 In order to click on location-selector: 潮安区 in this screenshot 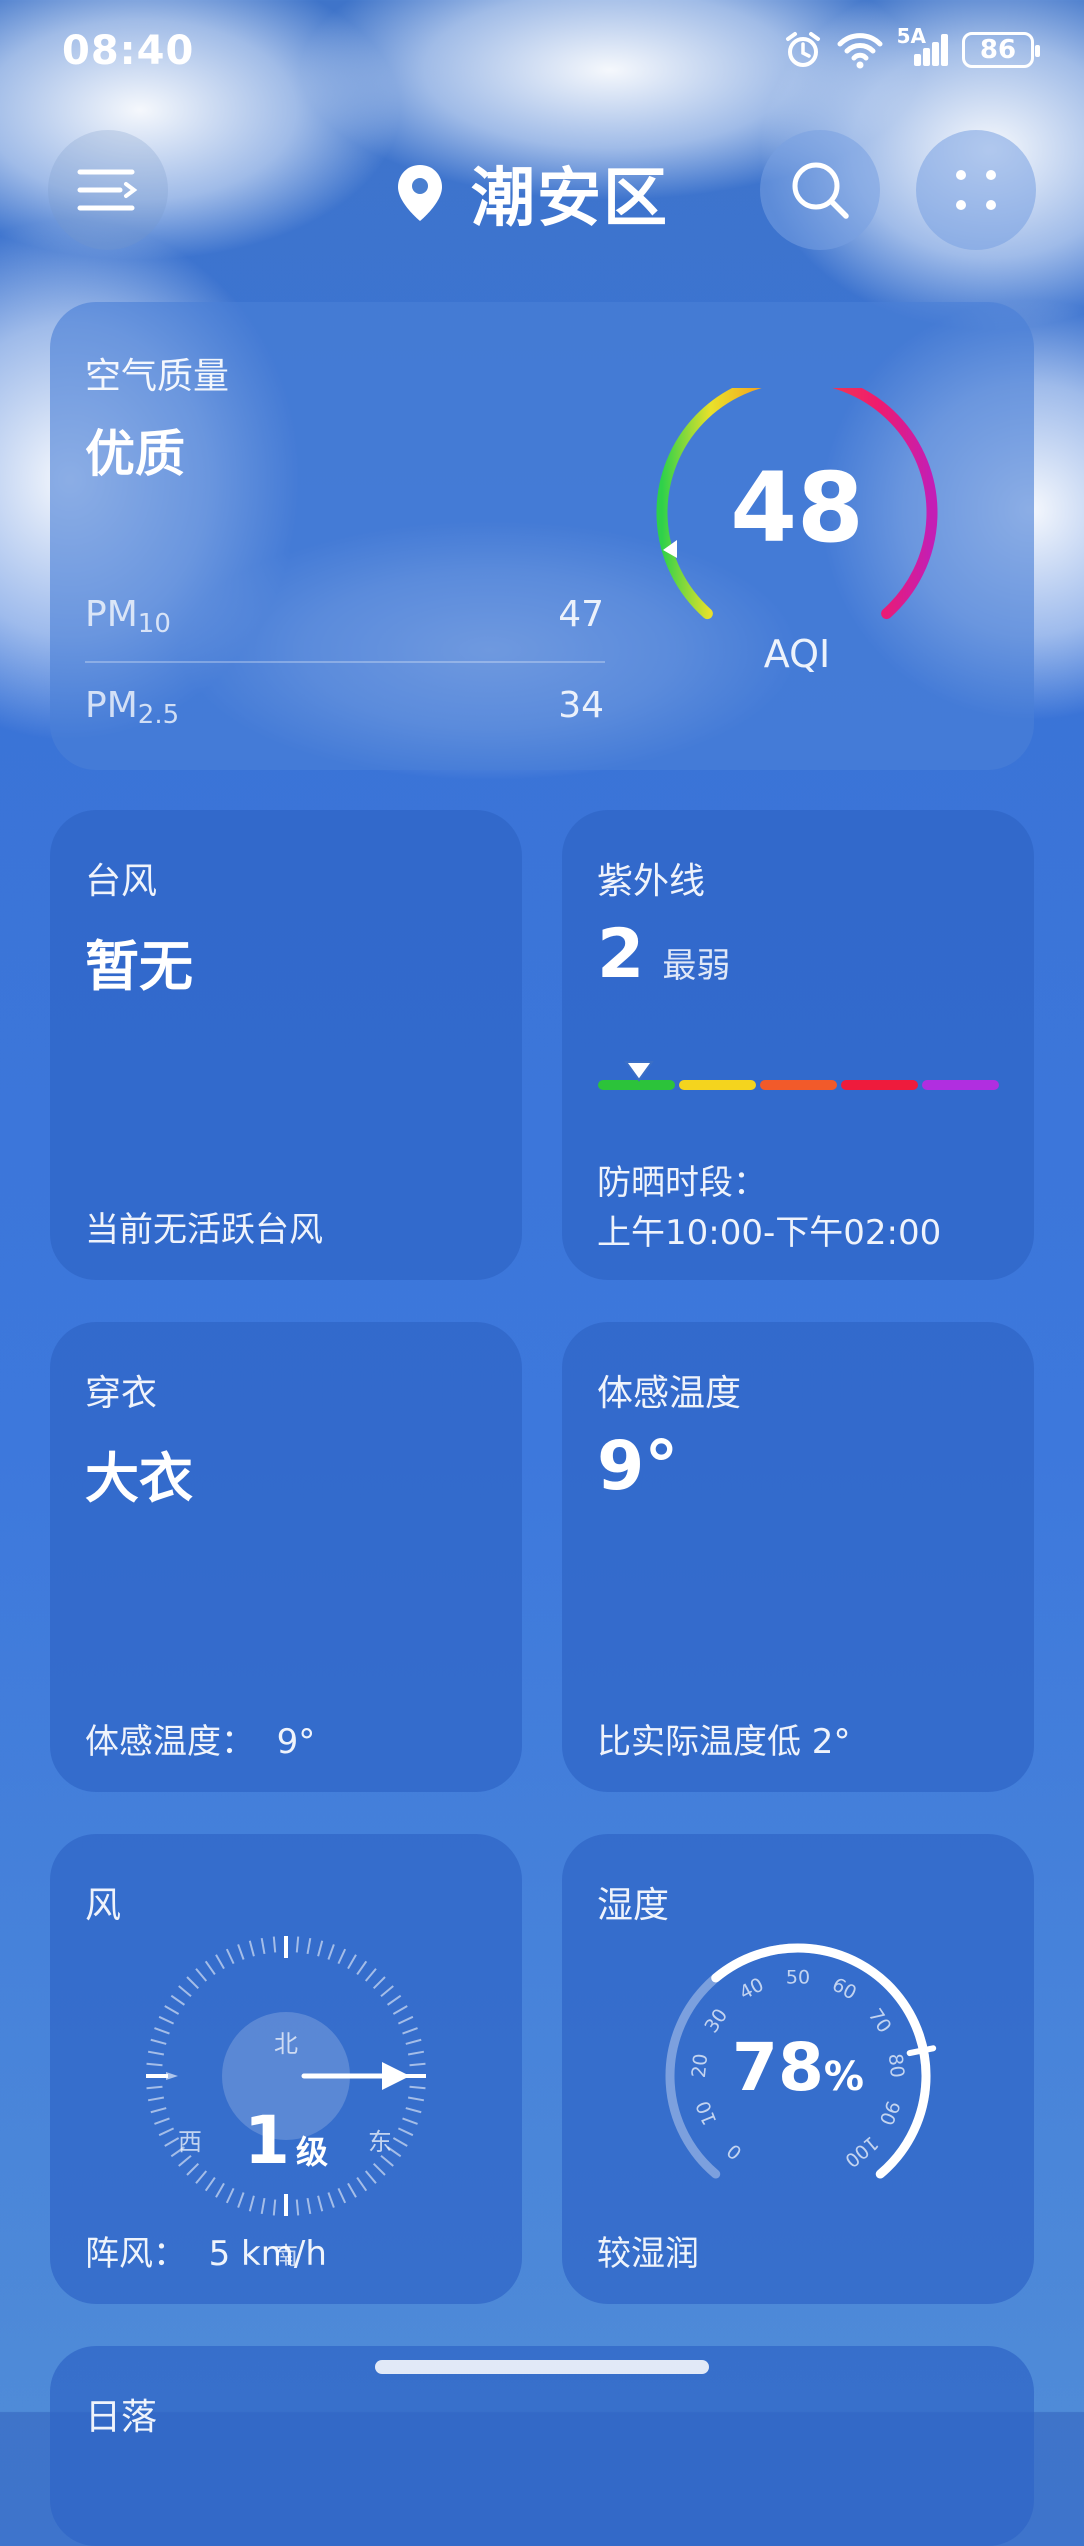, I will do `click(532, 193)`.